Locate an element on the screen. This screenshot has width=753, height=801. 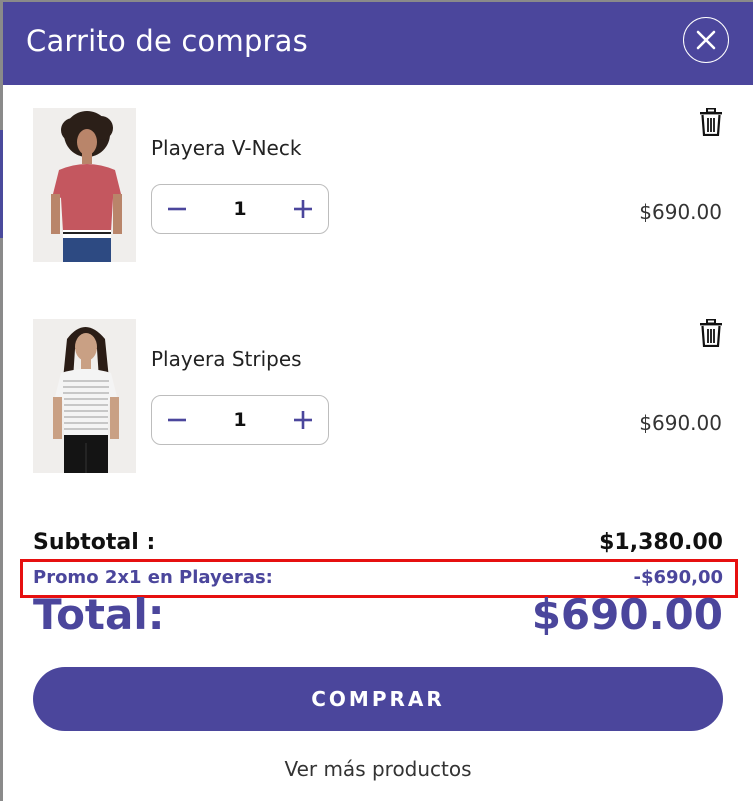
product-name: Playera V-Neck is located at coordinates (226, 148).